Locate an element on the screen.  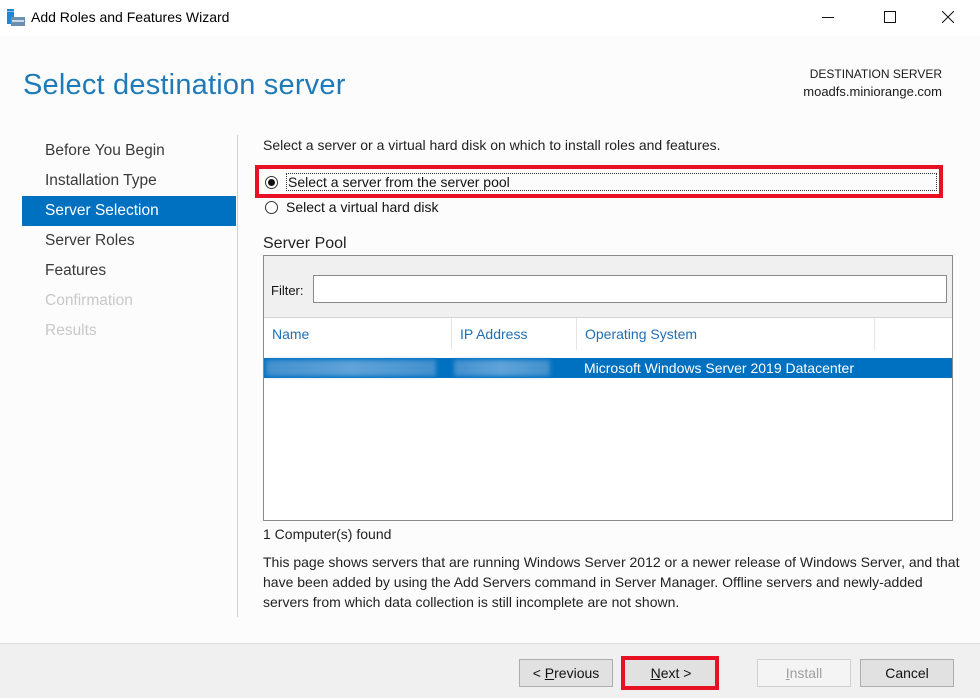
close-button is located at coordinates (948, 17).